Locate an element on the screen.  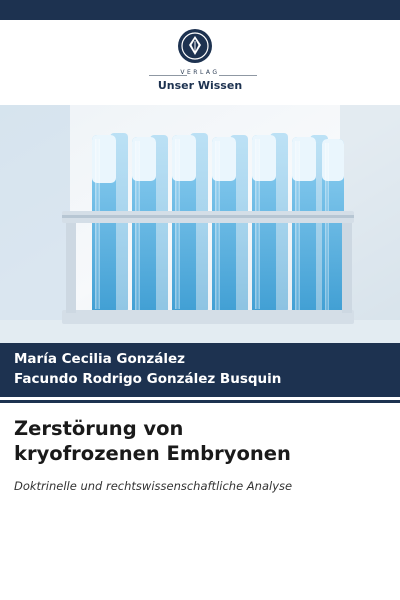
author-name: Facundo Rodrigo González Busquin is located at coordinates (148, 379).